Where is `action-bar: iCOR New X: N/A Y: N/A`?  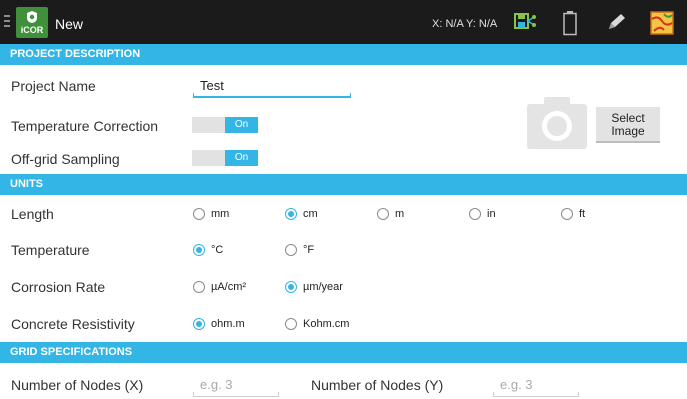 action-bar: iCOR New X: N/A Y: N/A is located at coordinates (343, 22).